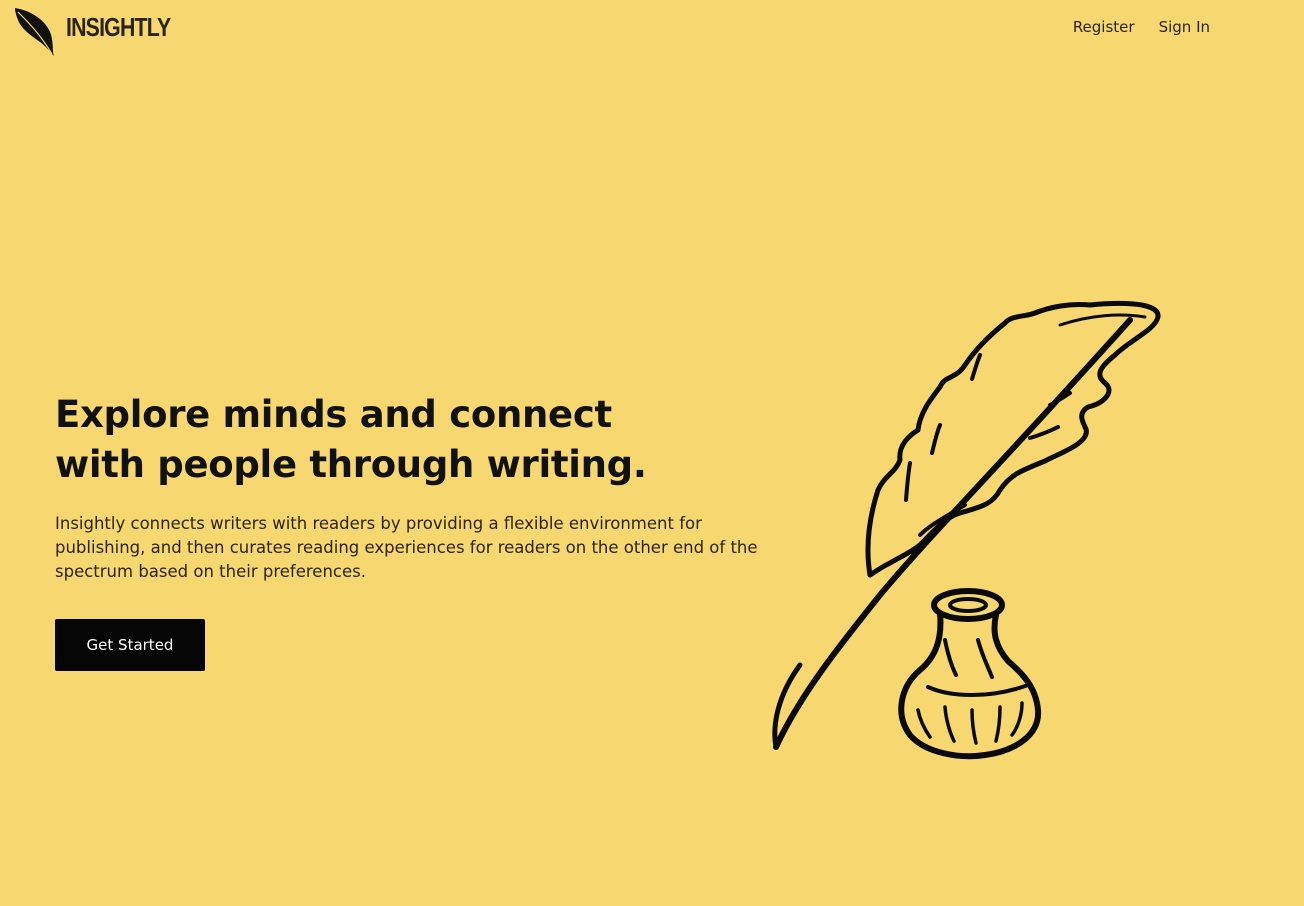  What do you see at coordinates (1184, 27) in the screenshot?
I see `sign-in-link: Sign In` at bounding box center [1184, 27].